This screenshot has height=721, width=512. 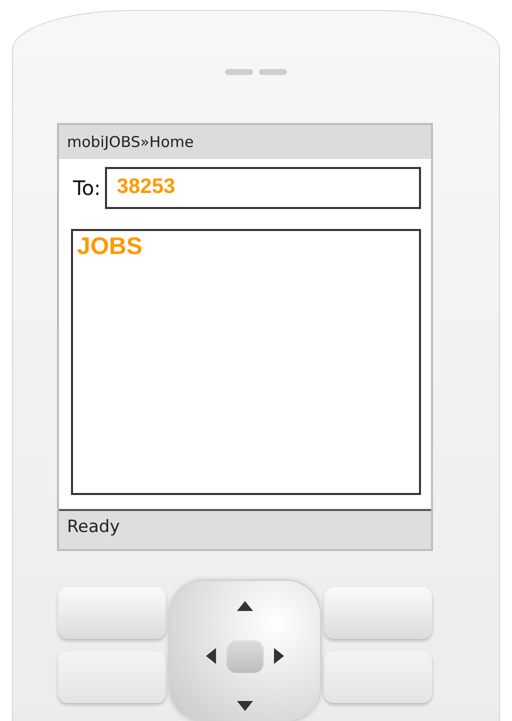 I want to click on down-arrow-icon, so click(x=245, y=706).